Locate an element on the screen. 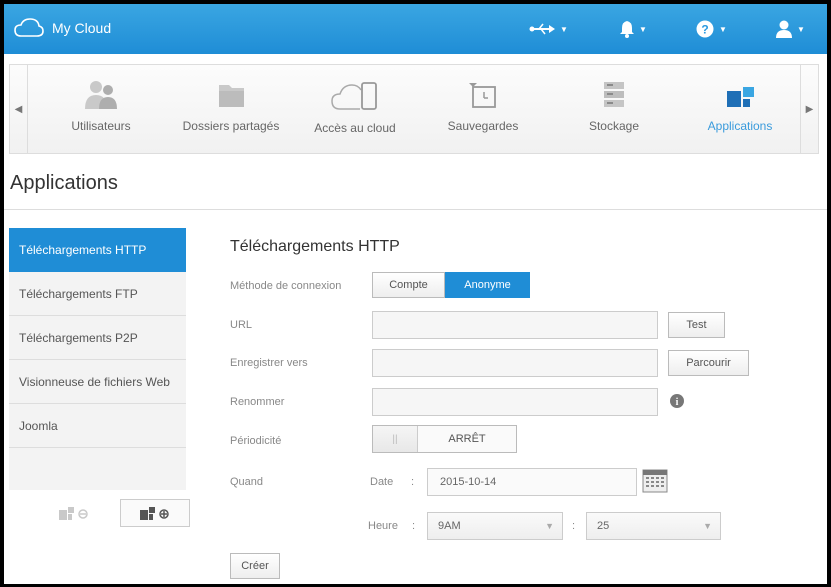 The width and height of the screenshot is (831, 587). nav-item-shares: Dossiers partagés is located at coordinates (231, 106).